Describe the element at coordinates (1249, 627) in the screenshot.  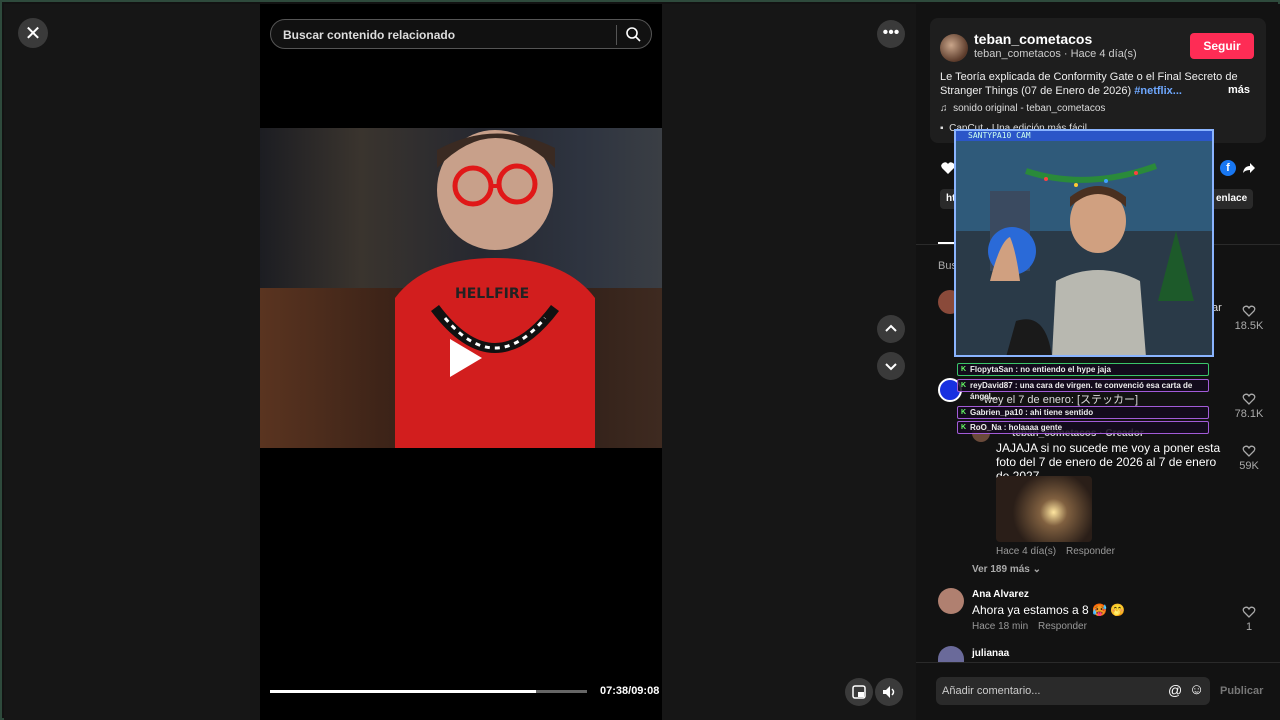
I see `comment-like-count: 1` at that location.